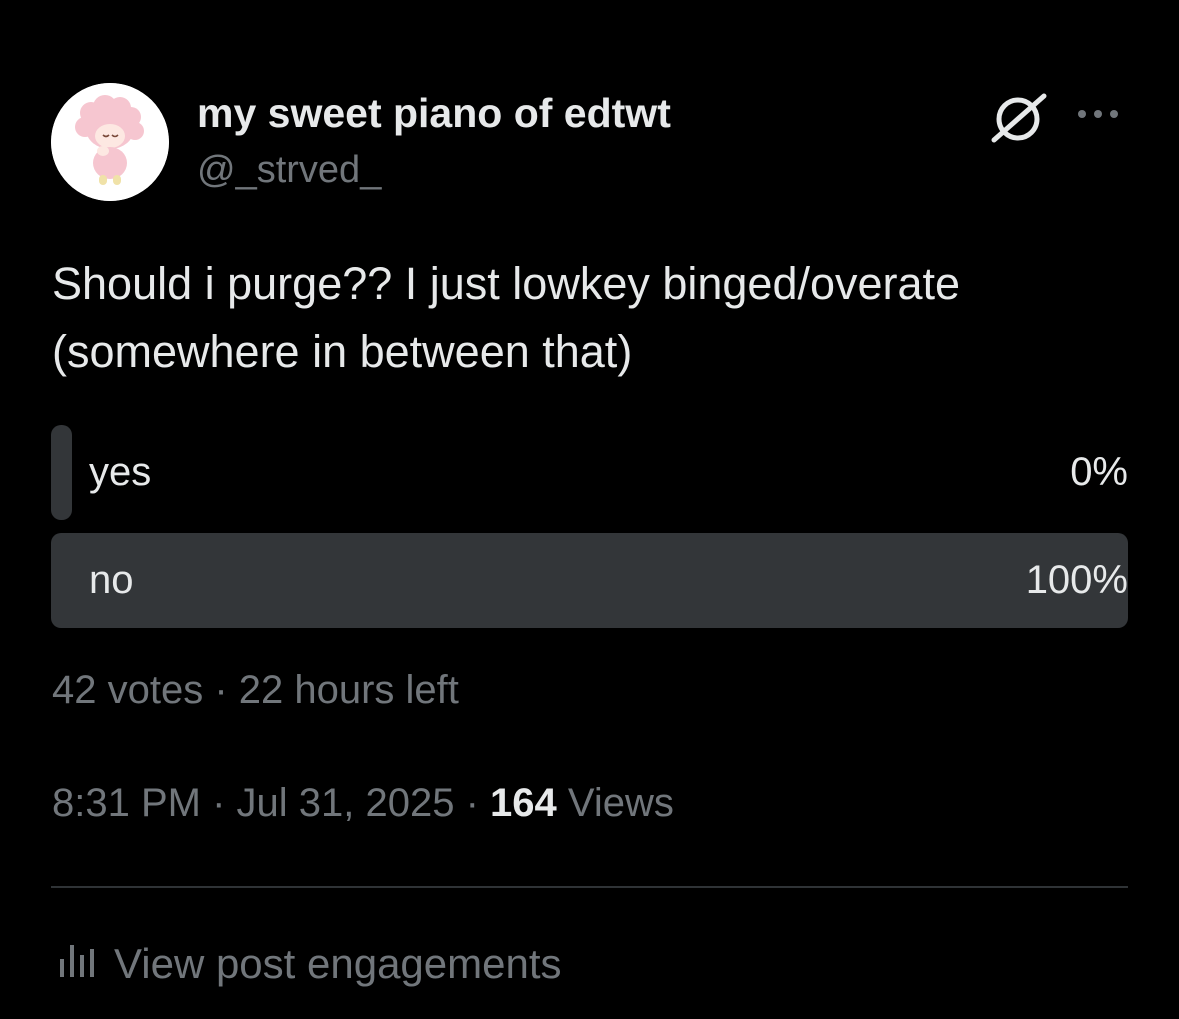  I want to click on poll-option-no: no 100%, so click(589, 580).